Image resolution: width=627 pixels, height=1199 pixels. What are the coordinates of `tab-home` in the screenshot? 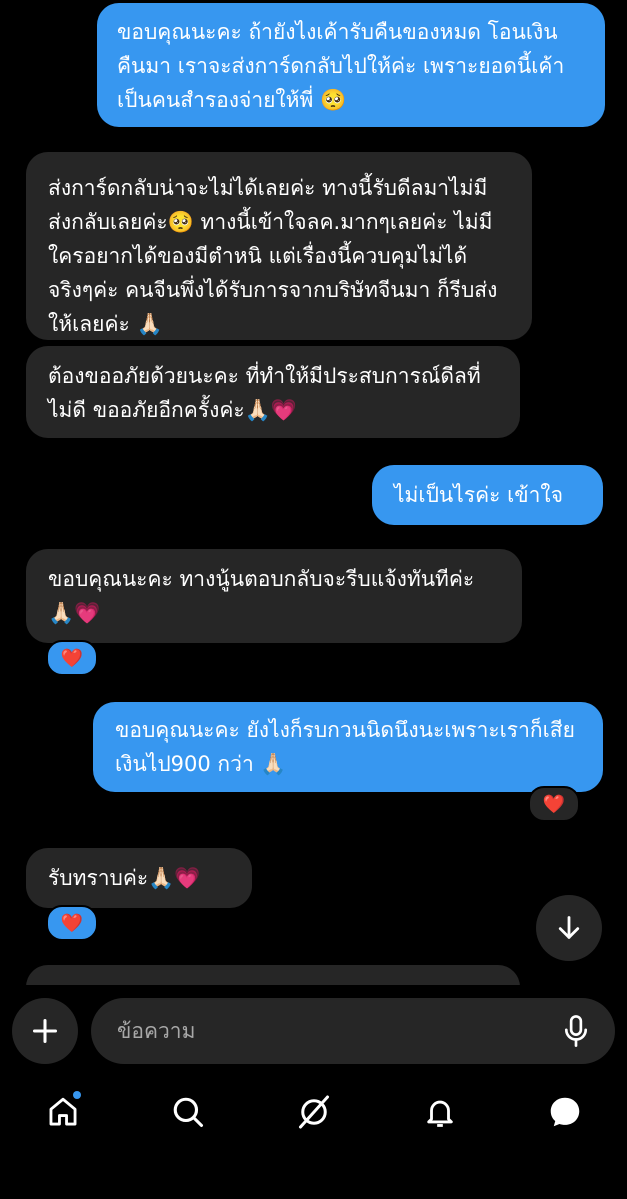 It's located at (63, 1112).